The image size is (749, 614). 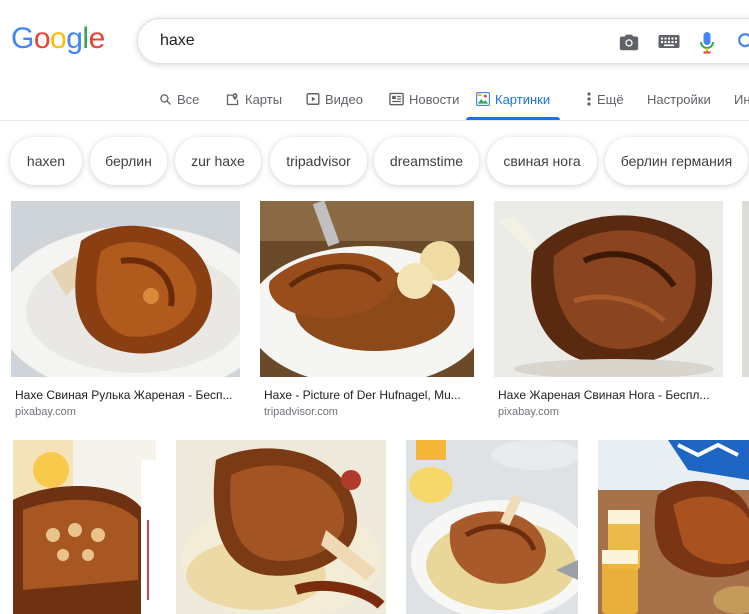 I want to click on tab-label: Карты, so click(x=264, y=99).